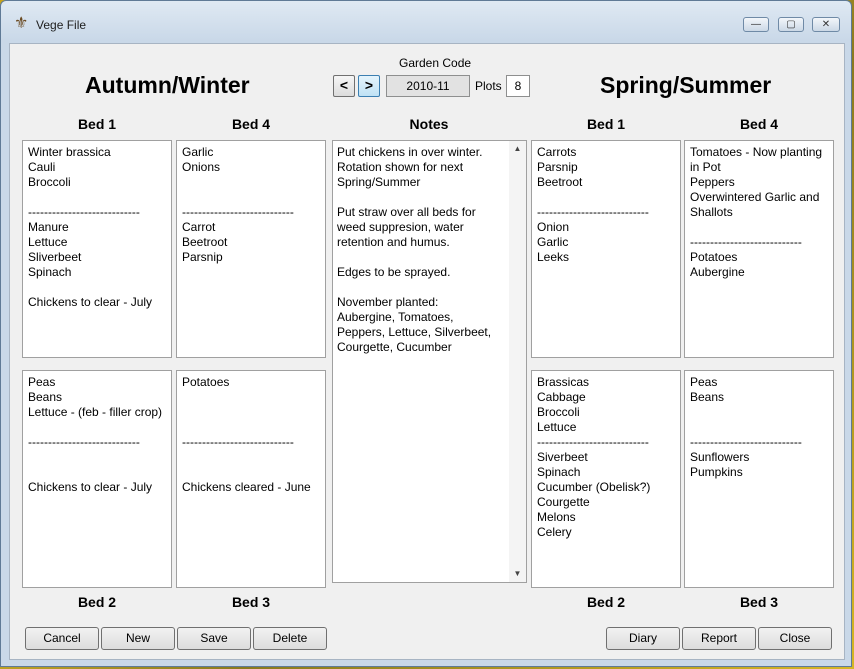 The width and height of the screenshot is (854, 669). I want to click on text-line: Melons, so click(556, 517).